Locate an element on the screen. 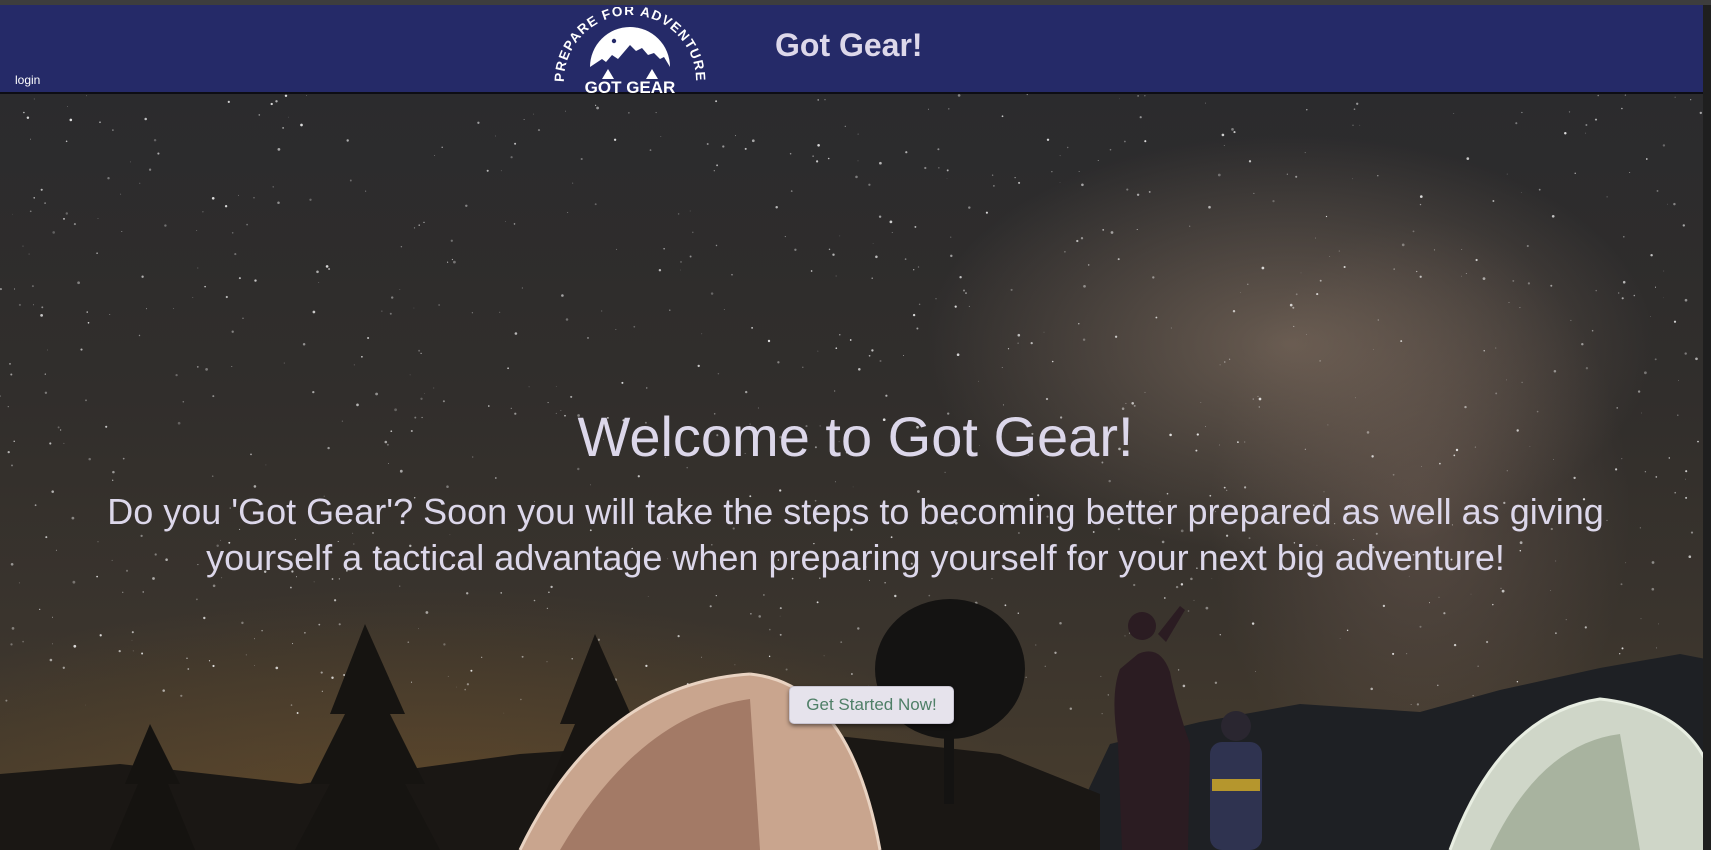 The height and width of the screenshot is (850, 1711). mountain-camp-logo-icon is located at coordinates (630, 53).